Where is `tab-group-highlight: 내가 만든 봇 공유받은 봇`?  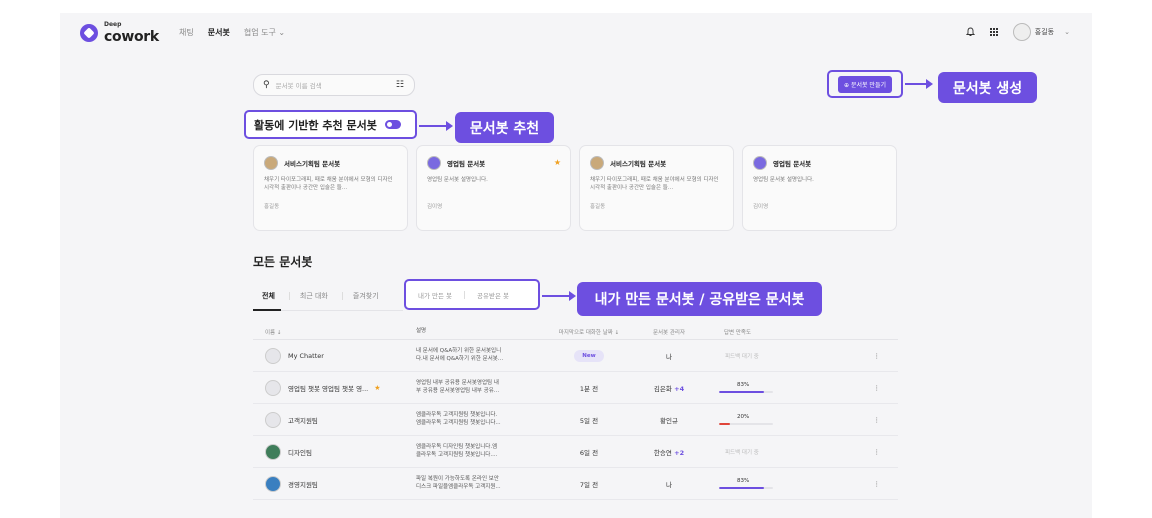
tab-group-highlight: 내가 만든 봇 공유받은 봇 is located at coordinates (472, 294).